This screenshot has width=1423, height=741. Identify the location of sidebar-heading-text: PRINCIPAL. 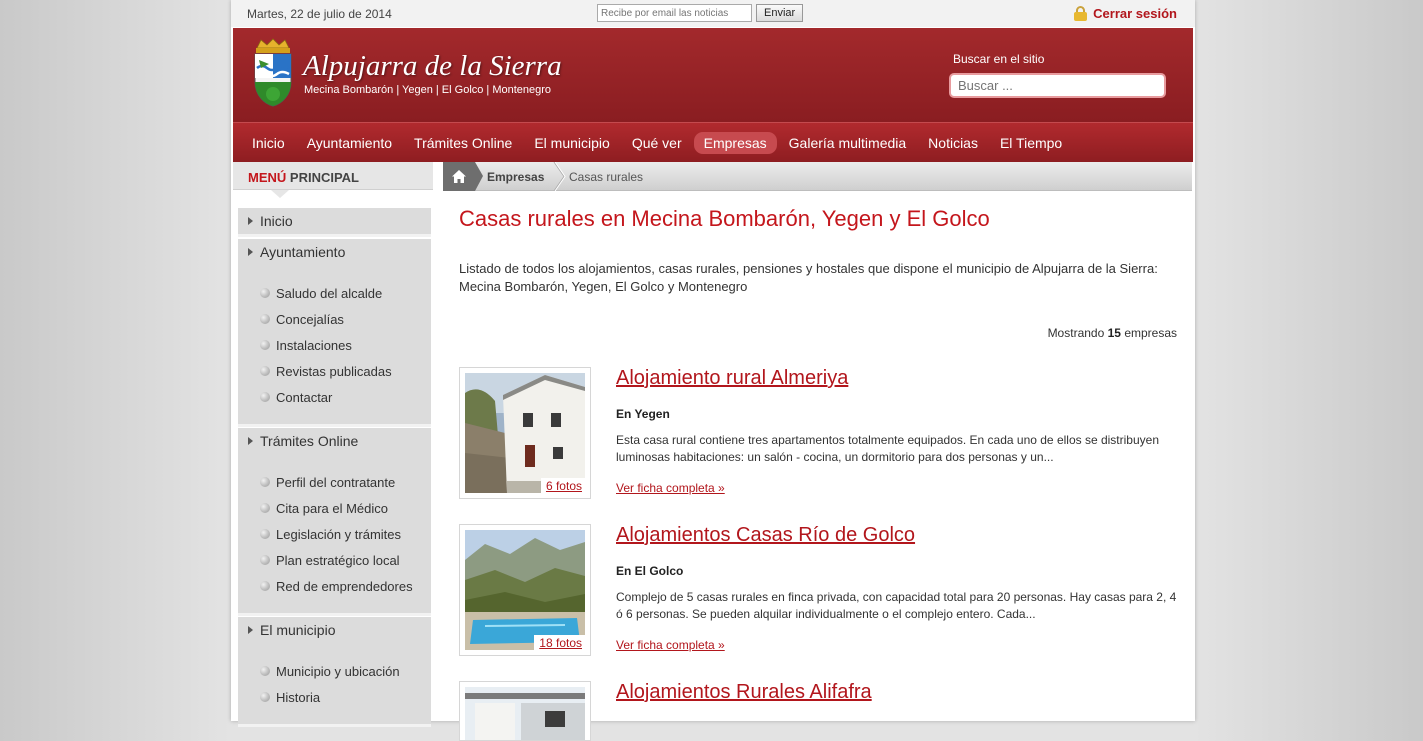
(324, 177).